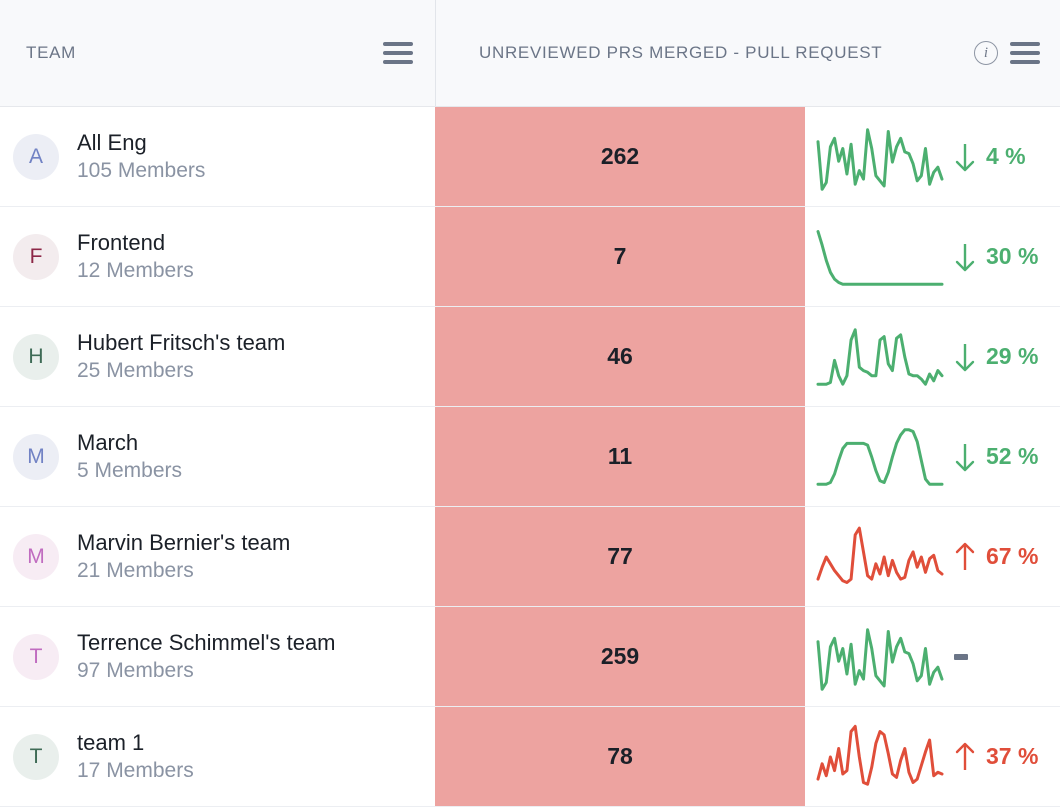  What do you see at coordinates (1012, 756) in the screenshot?
I see `trend-percent-label: 37 %` at bounding box center [1012, 756].